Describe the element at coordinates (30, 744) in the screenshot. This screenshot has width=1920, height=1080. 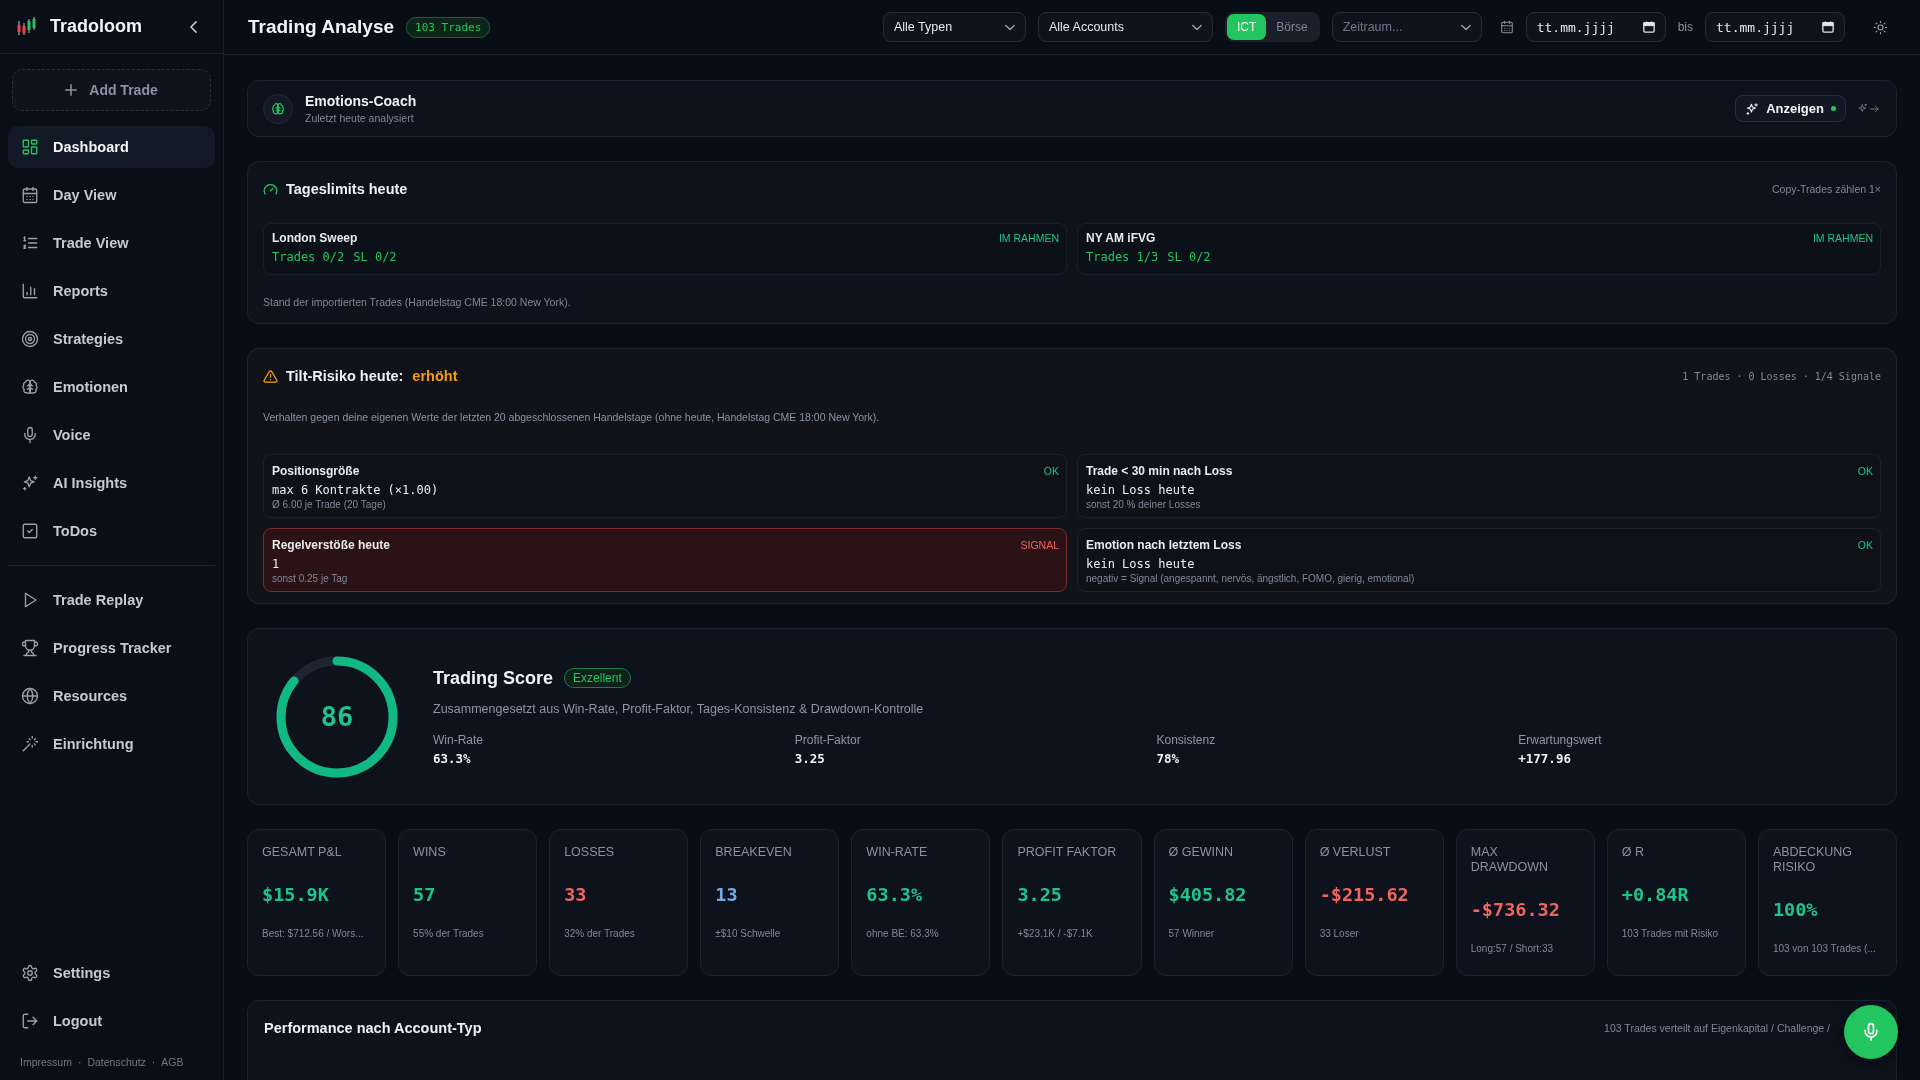
I see `magic-wand-icon` at that location.